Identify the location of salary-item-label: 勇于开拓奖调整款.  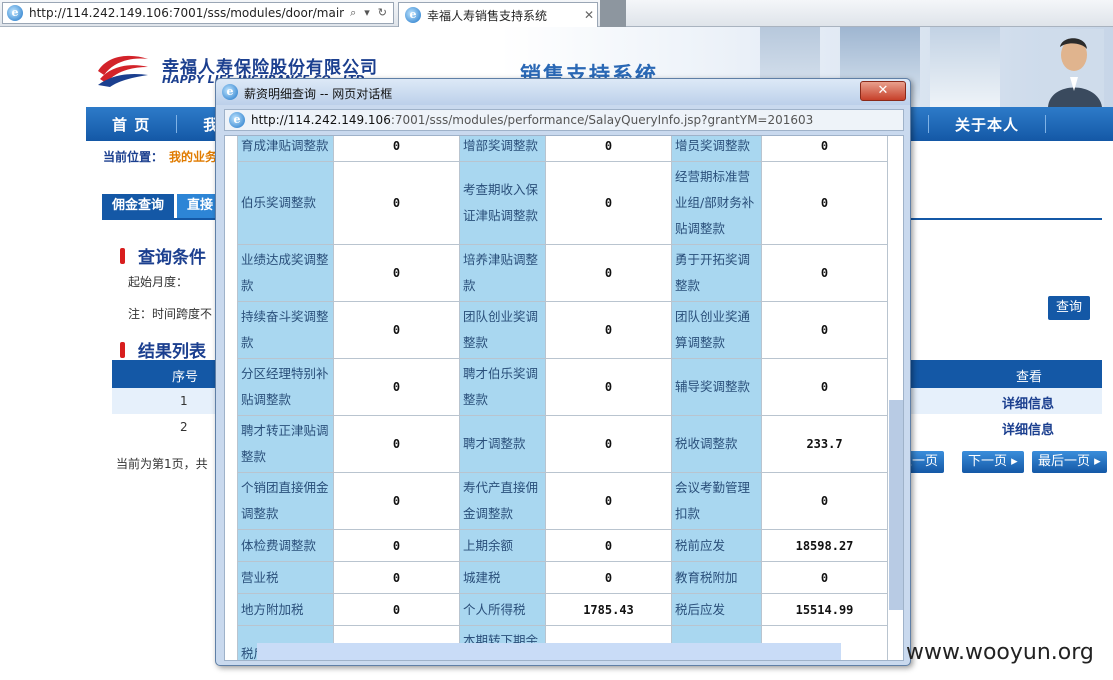
(716, 273).